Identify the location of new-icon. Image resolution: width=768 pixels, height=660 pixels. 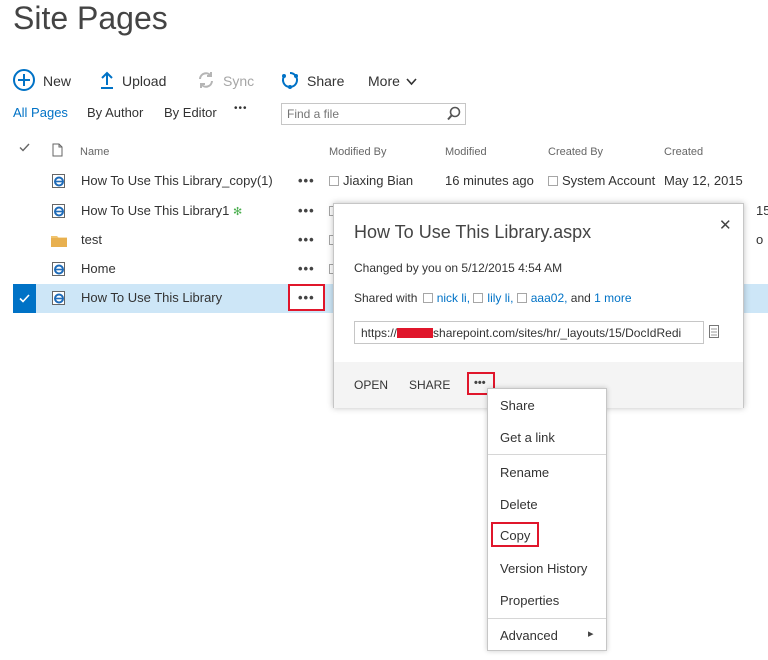
(24, 81).